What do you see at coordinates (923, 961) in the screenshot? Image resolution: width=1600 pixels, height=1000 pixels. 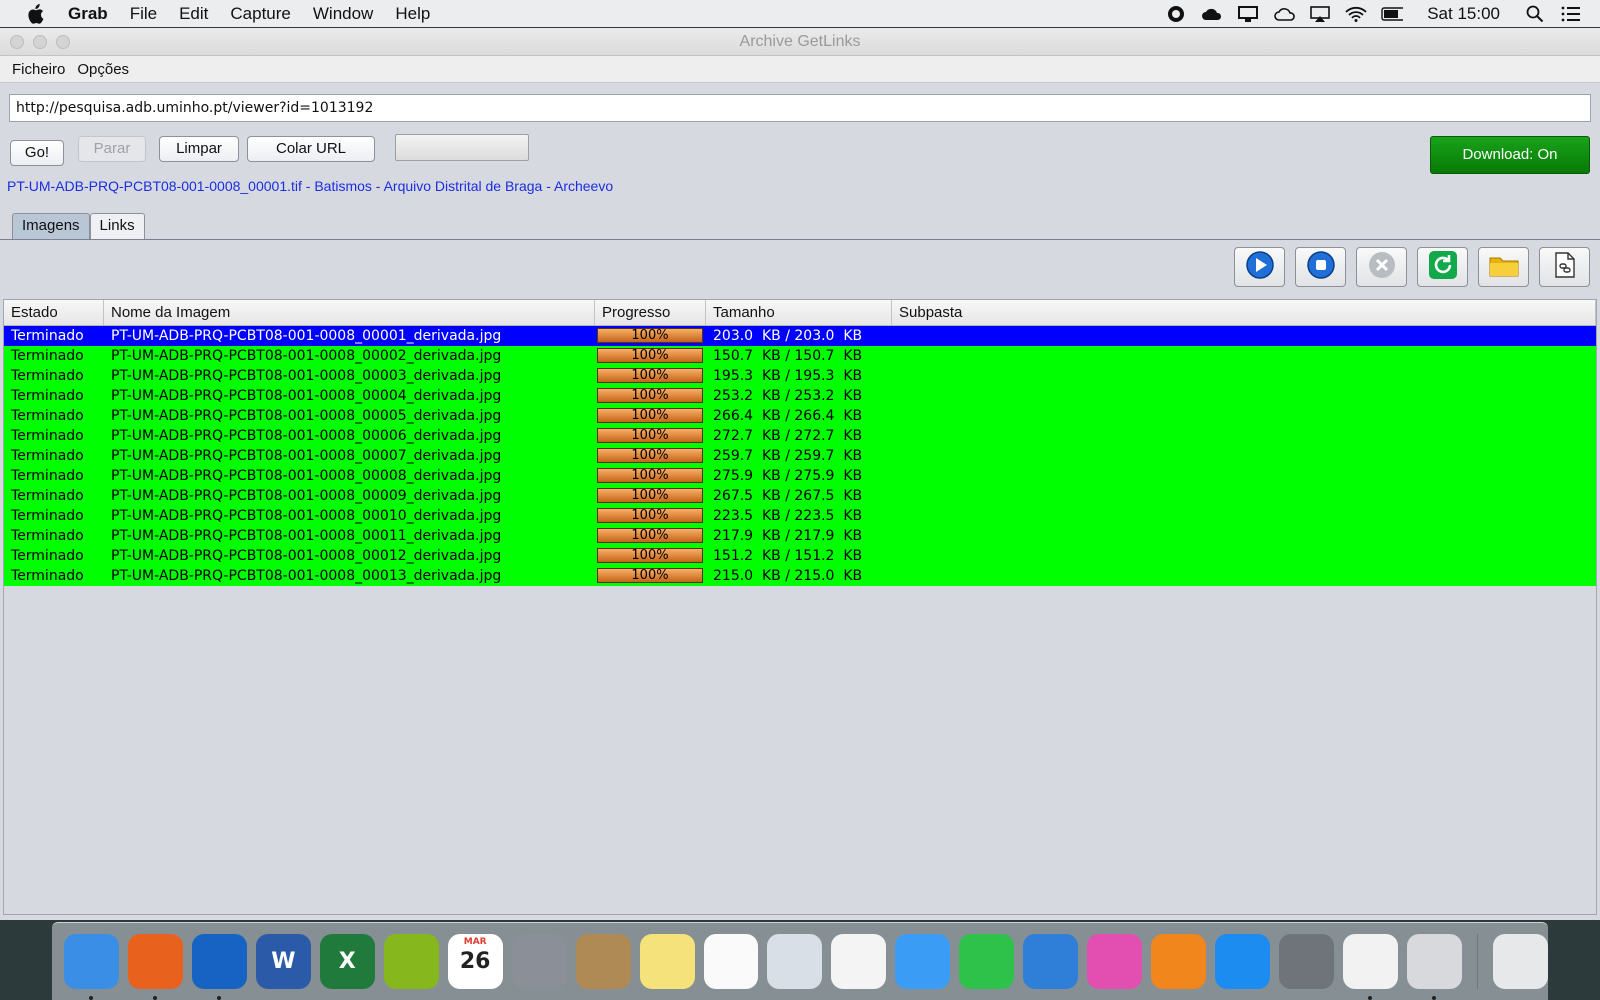 I see `messages-icon` at bounding box center [923, 961].